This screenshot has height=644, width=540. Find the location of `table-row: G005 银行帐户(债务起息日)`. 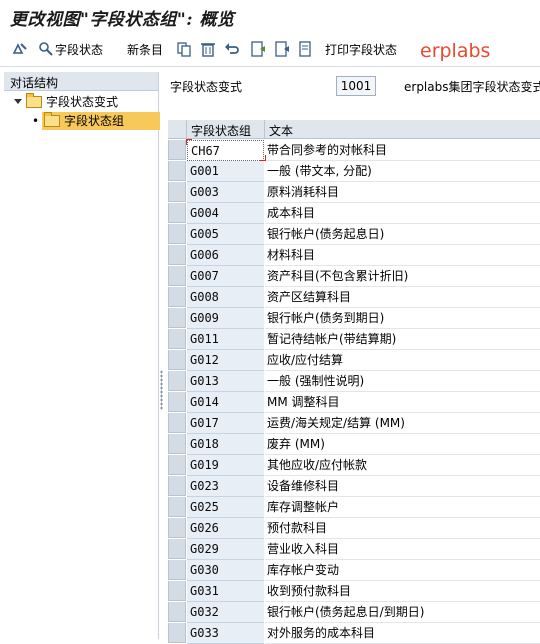

table-row: G005 银行帐户(债务起息日) is located at coordinates (354, 234).